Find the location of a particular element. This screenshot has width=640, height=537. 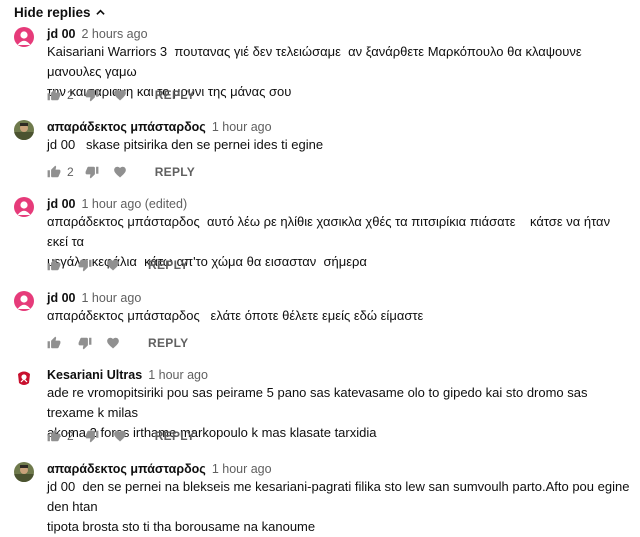

hide-replies-button: Hide replies is located at coordinates (59, 12).